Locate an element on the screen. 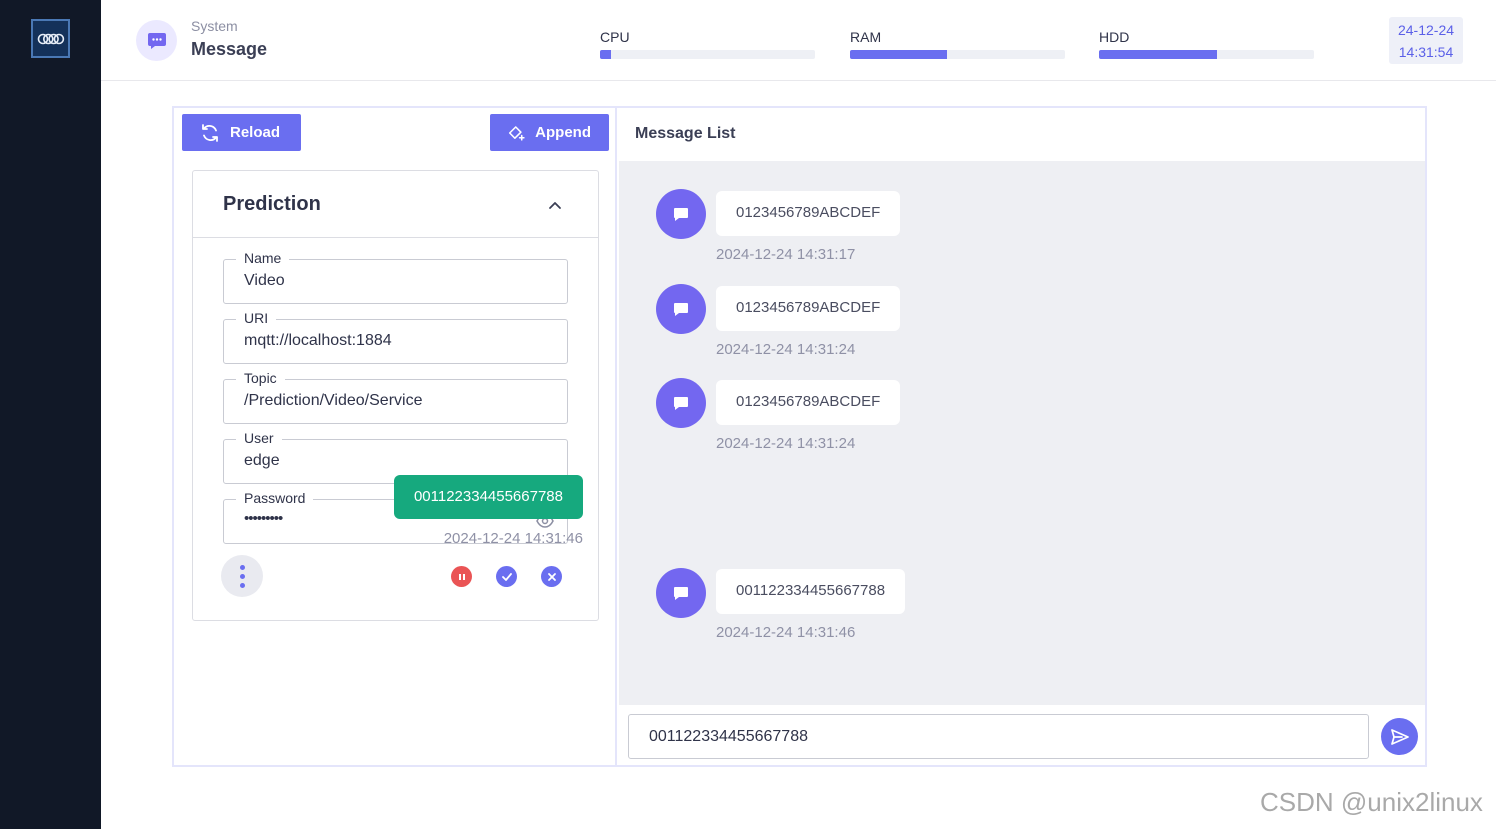  append-button: Append is located at coordinates (549, 132).